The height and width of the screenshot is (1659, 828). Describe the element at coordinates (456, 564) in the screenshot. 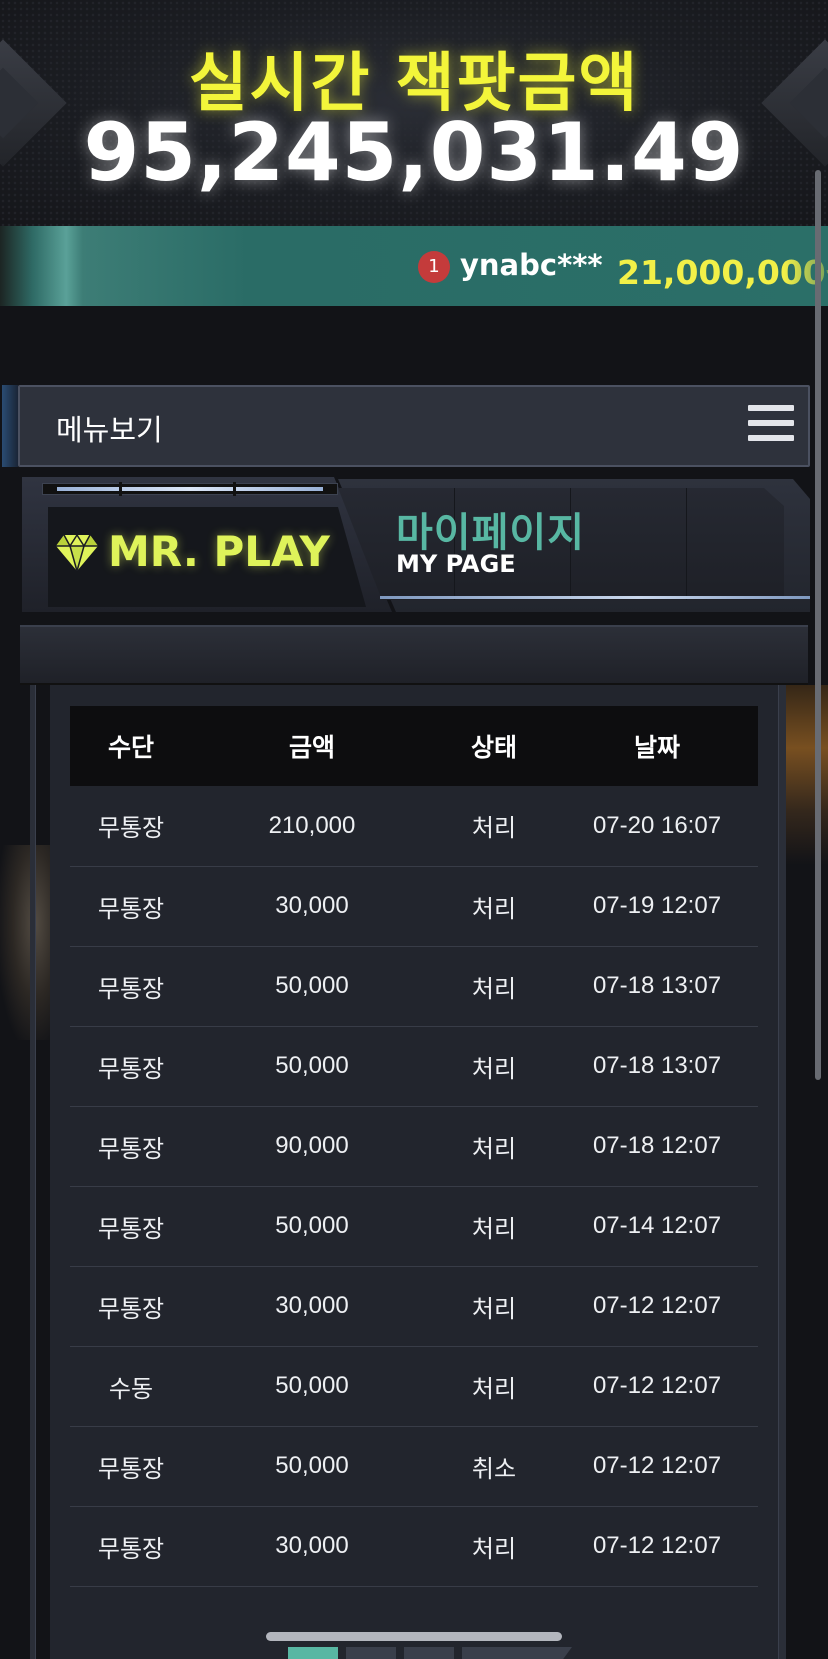

I see `page-subtitle: MY PAGE` at that location.